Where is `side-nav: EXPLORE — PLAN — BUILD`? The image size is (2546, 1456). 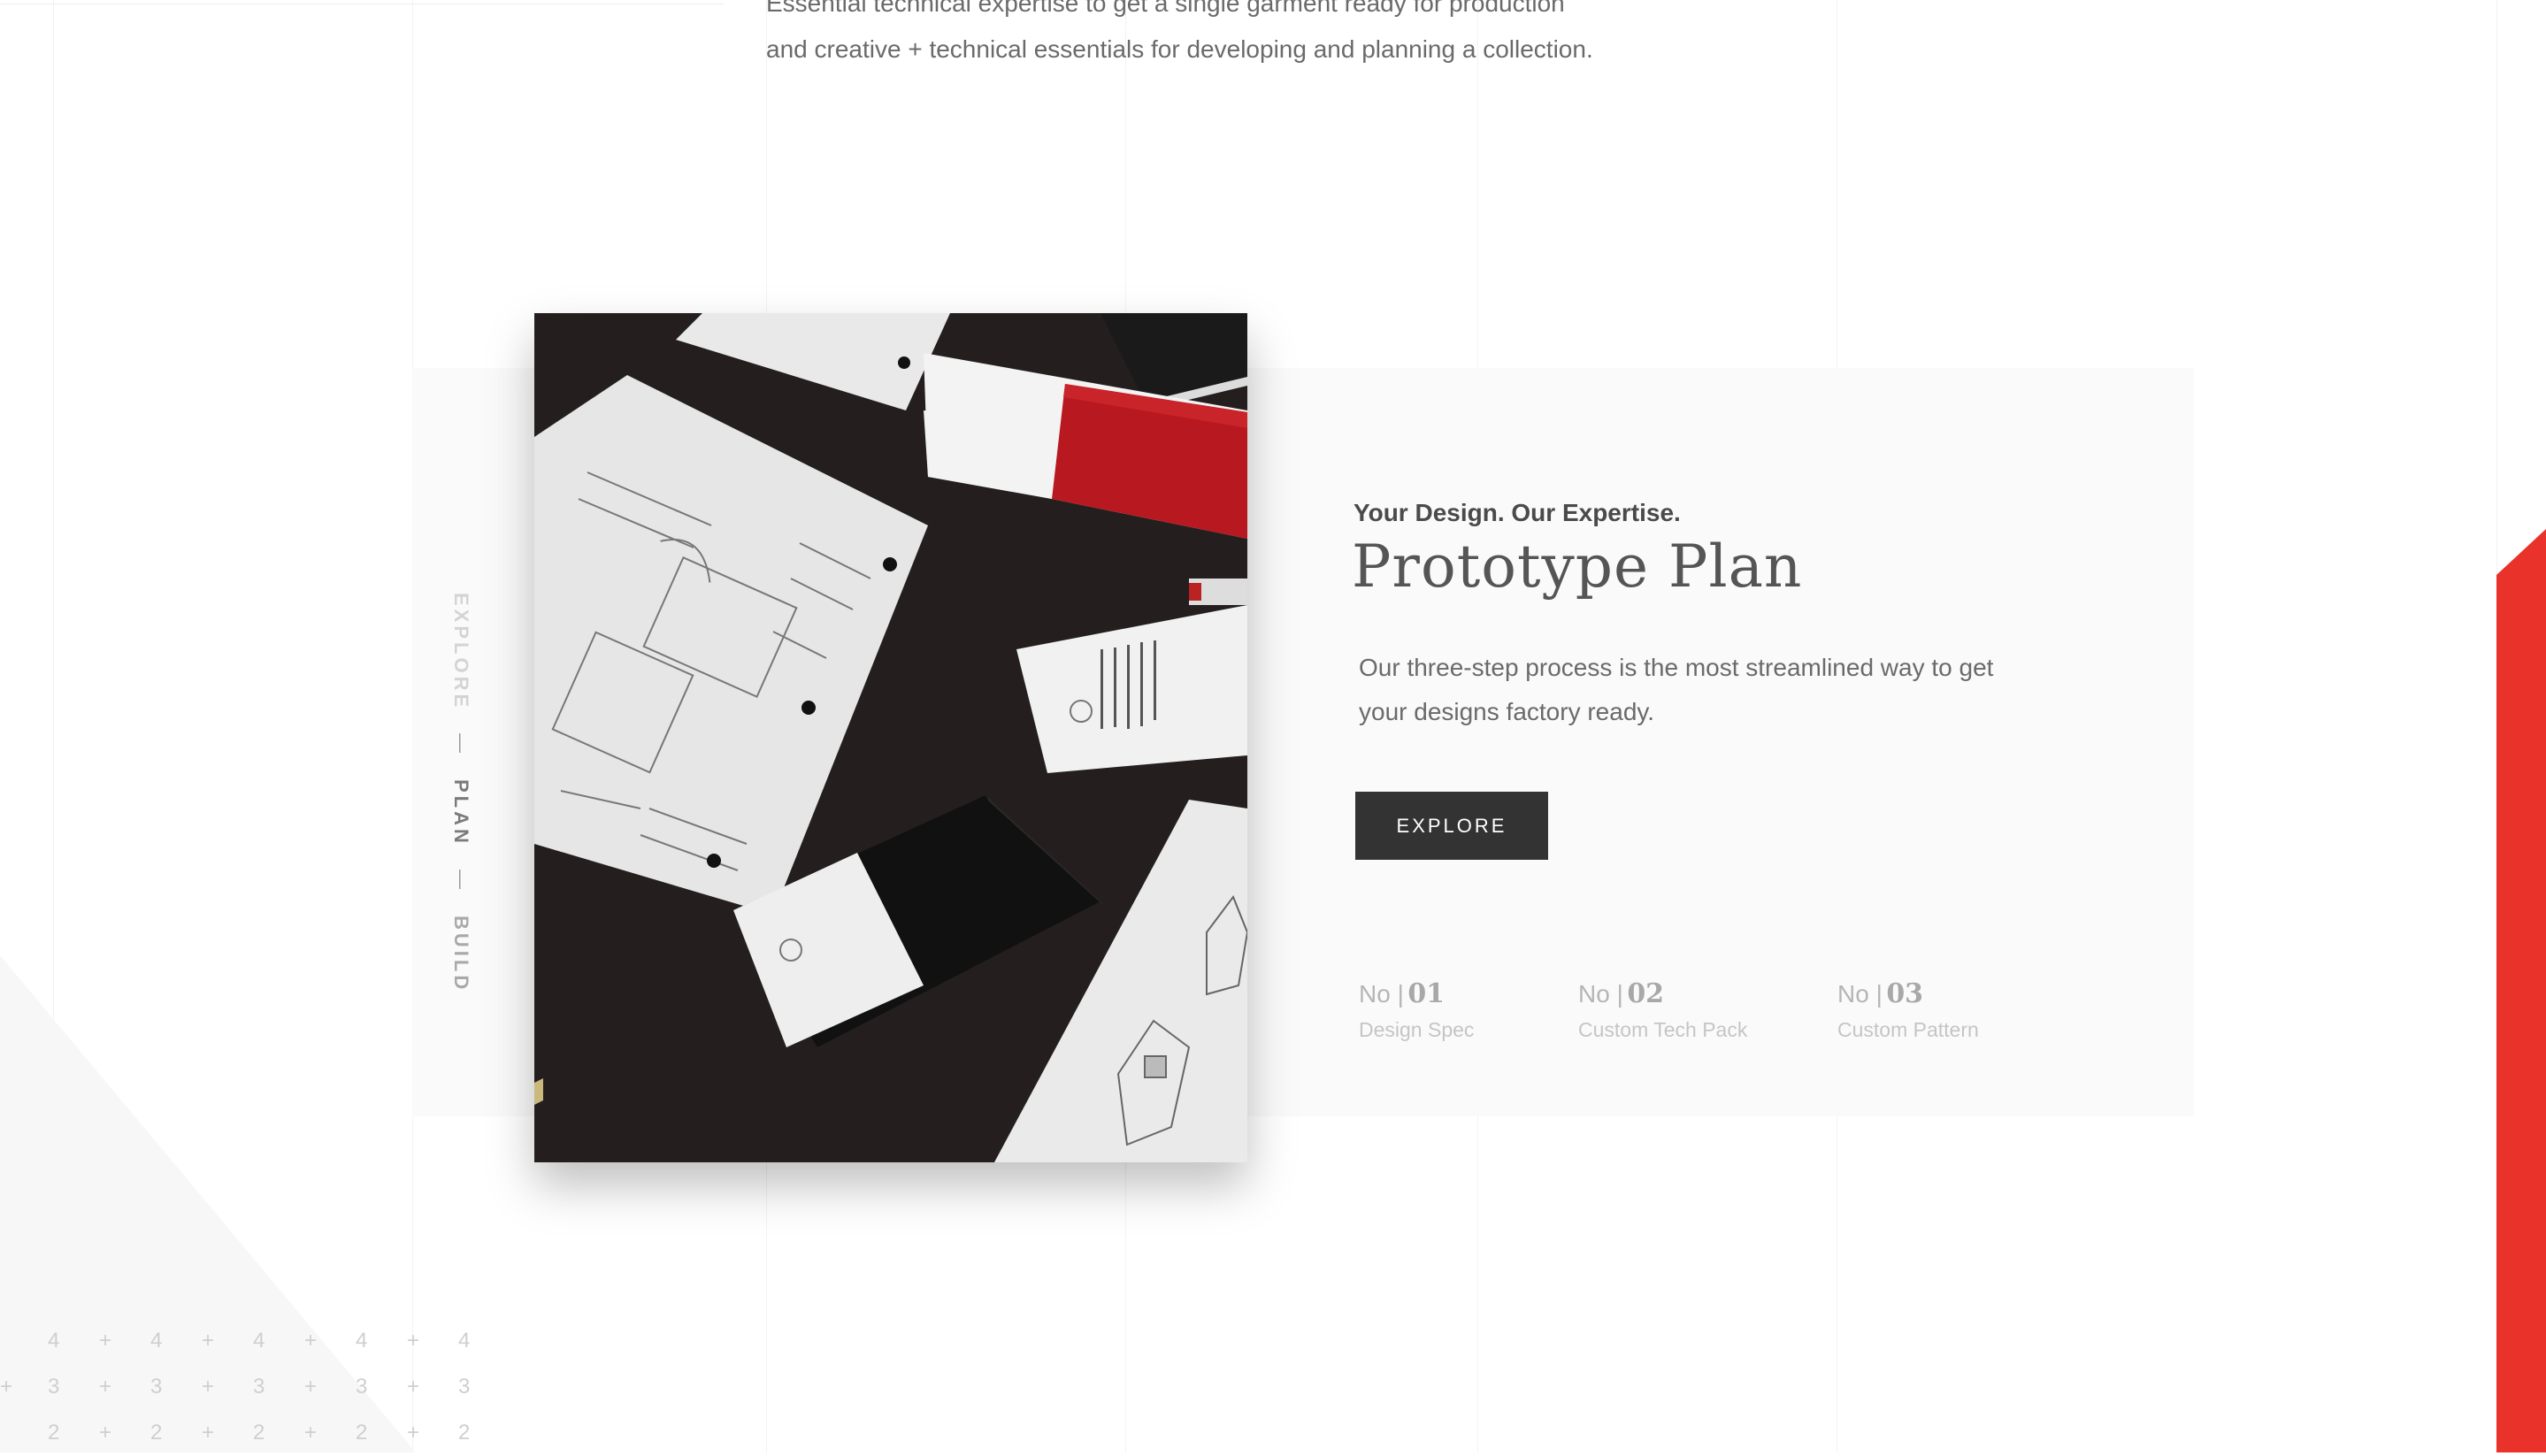 side-nav: EXPLORE — PLAN — BUILD is located at coordinates (467, 792).